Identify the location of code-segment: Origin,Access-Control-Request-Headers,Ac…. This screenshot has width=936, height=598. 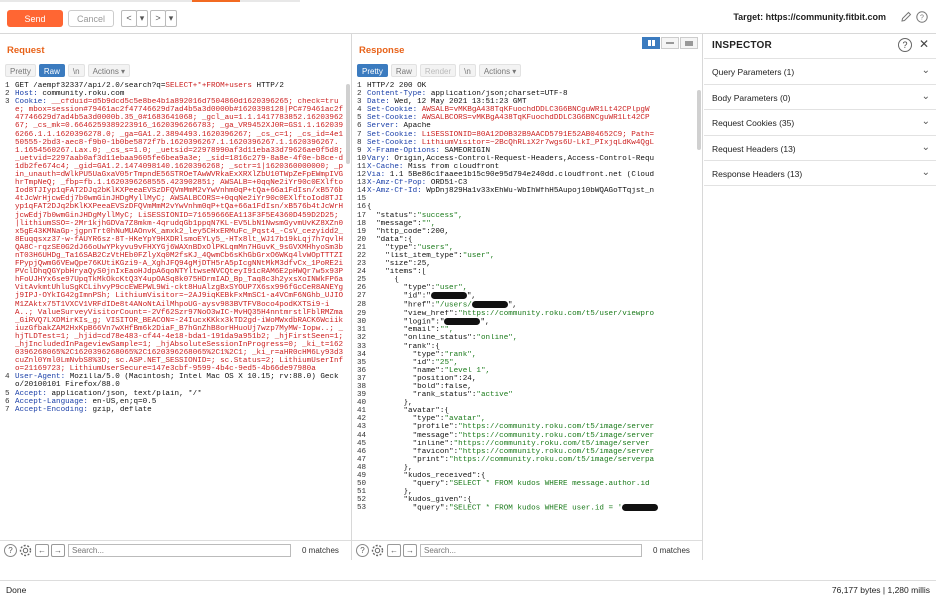
(524, 158).